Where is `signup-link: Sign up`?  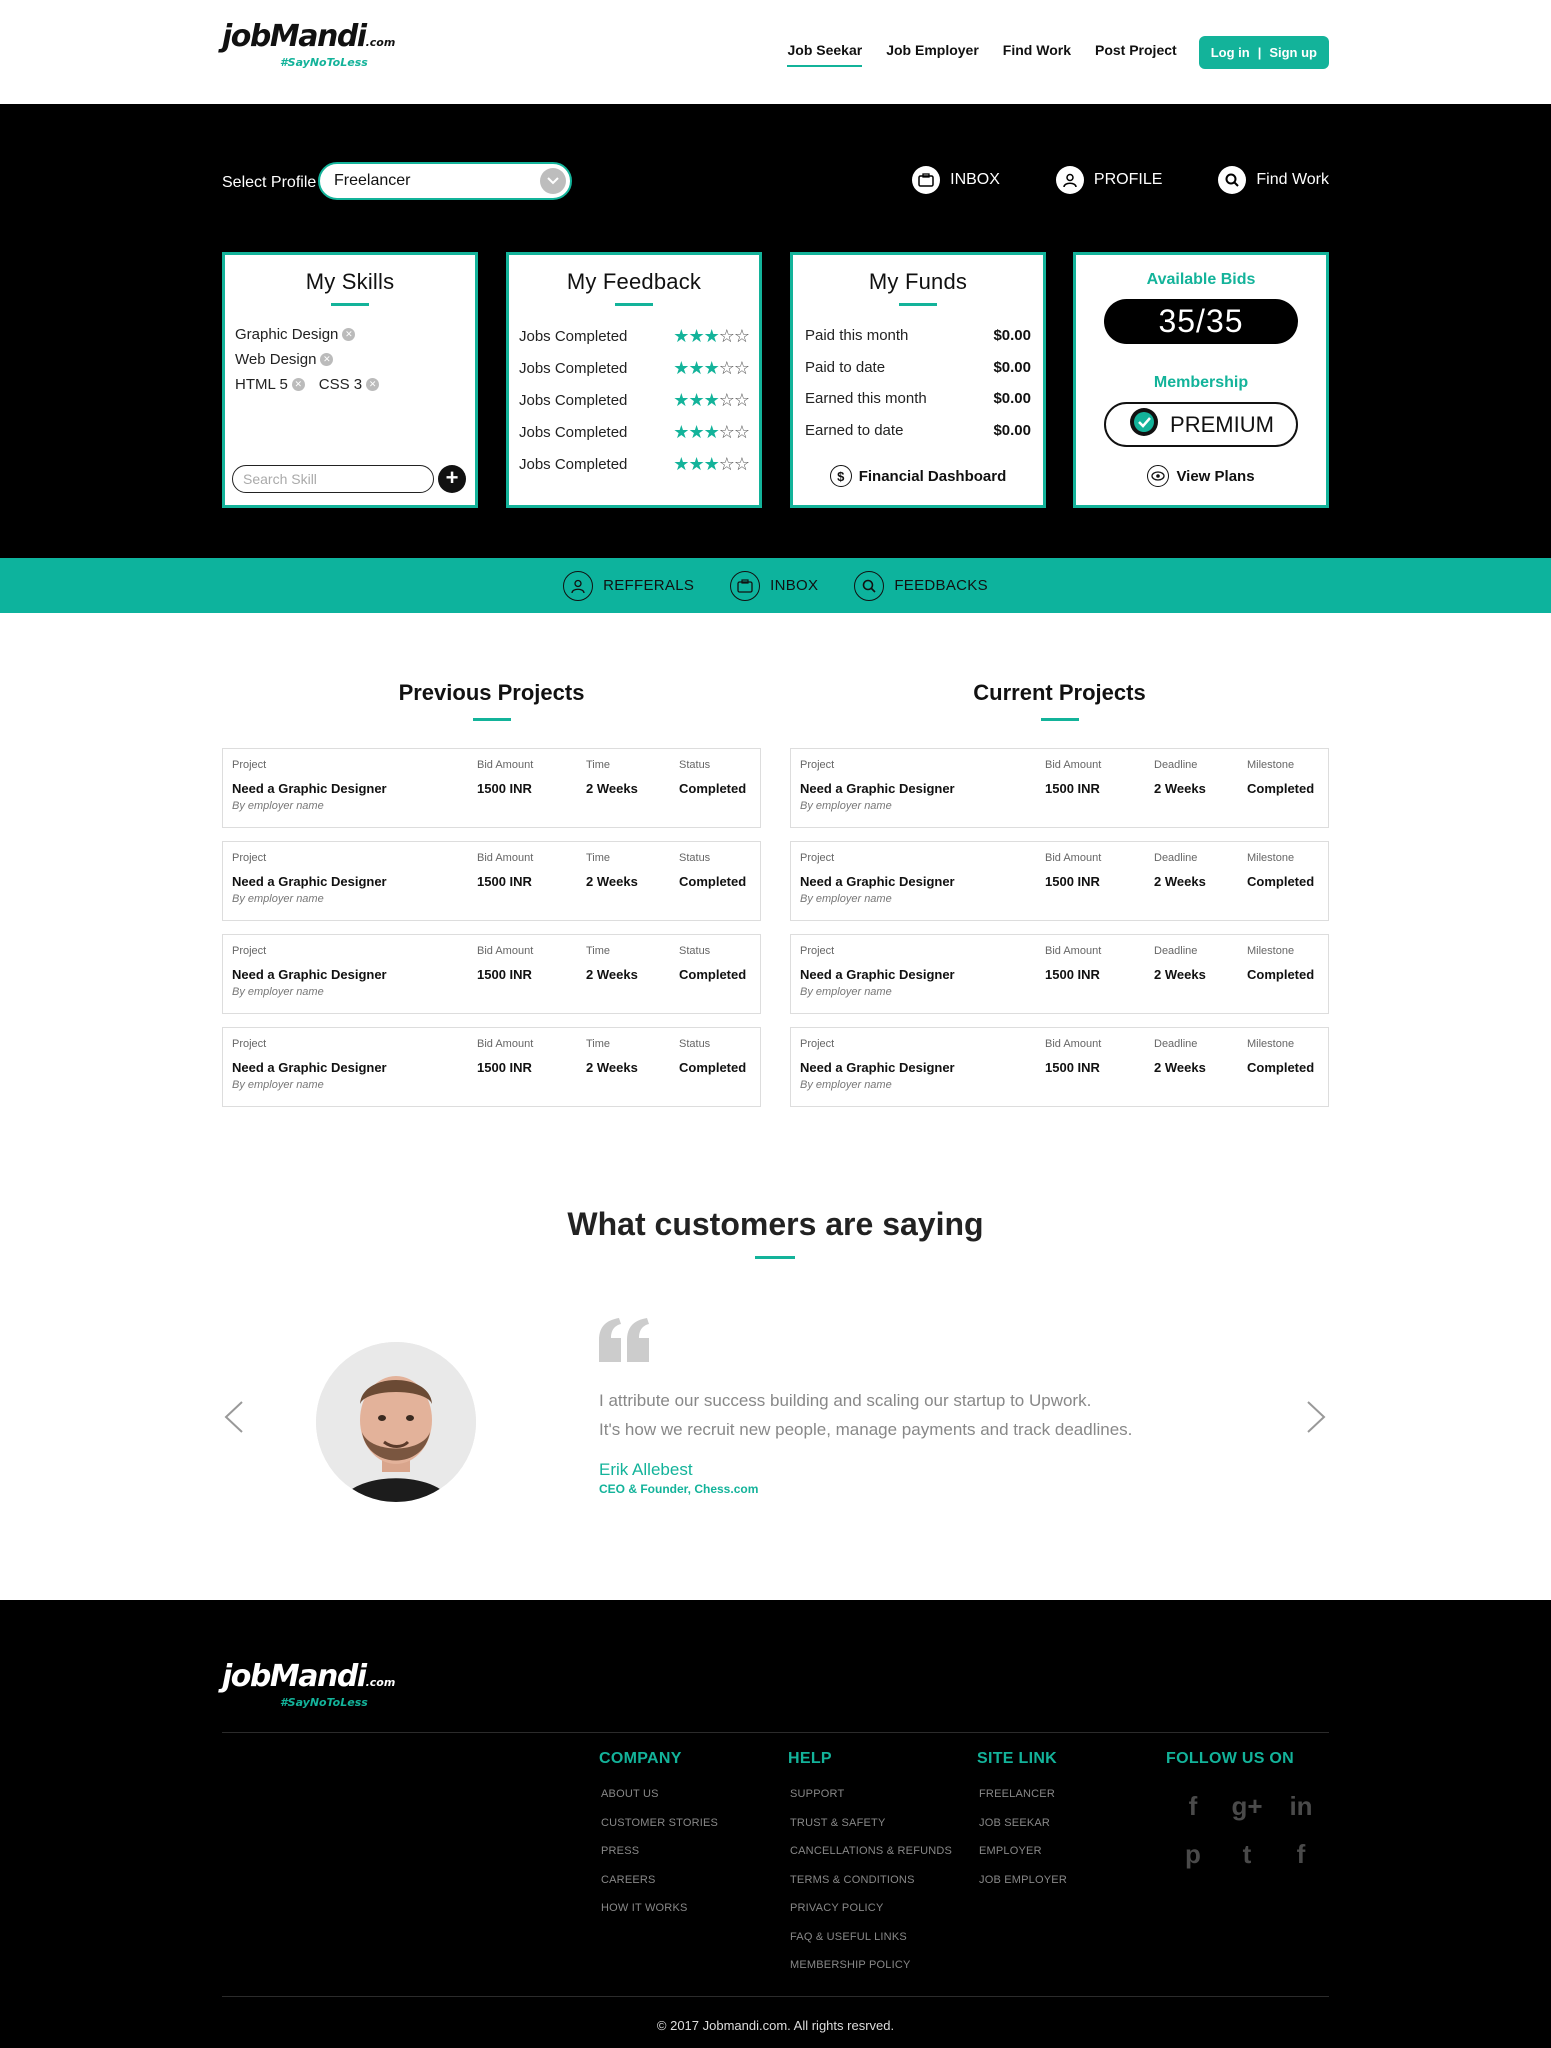
signup-link: Sign up is located at coordinates (1293, 52).